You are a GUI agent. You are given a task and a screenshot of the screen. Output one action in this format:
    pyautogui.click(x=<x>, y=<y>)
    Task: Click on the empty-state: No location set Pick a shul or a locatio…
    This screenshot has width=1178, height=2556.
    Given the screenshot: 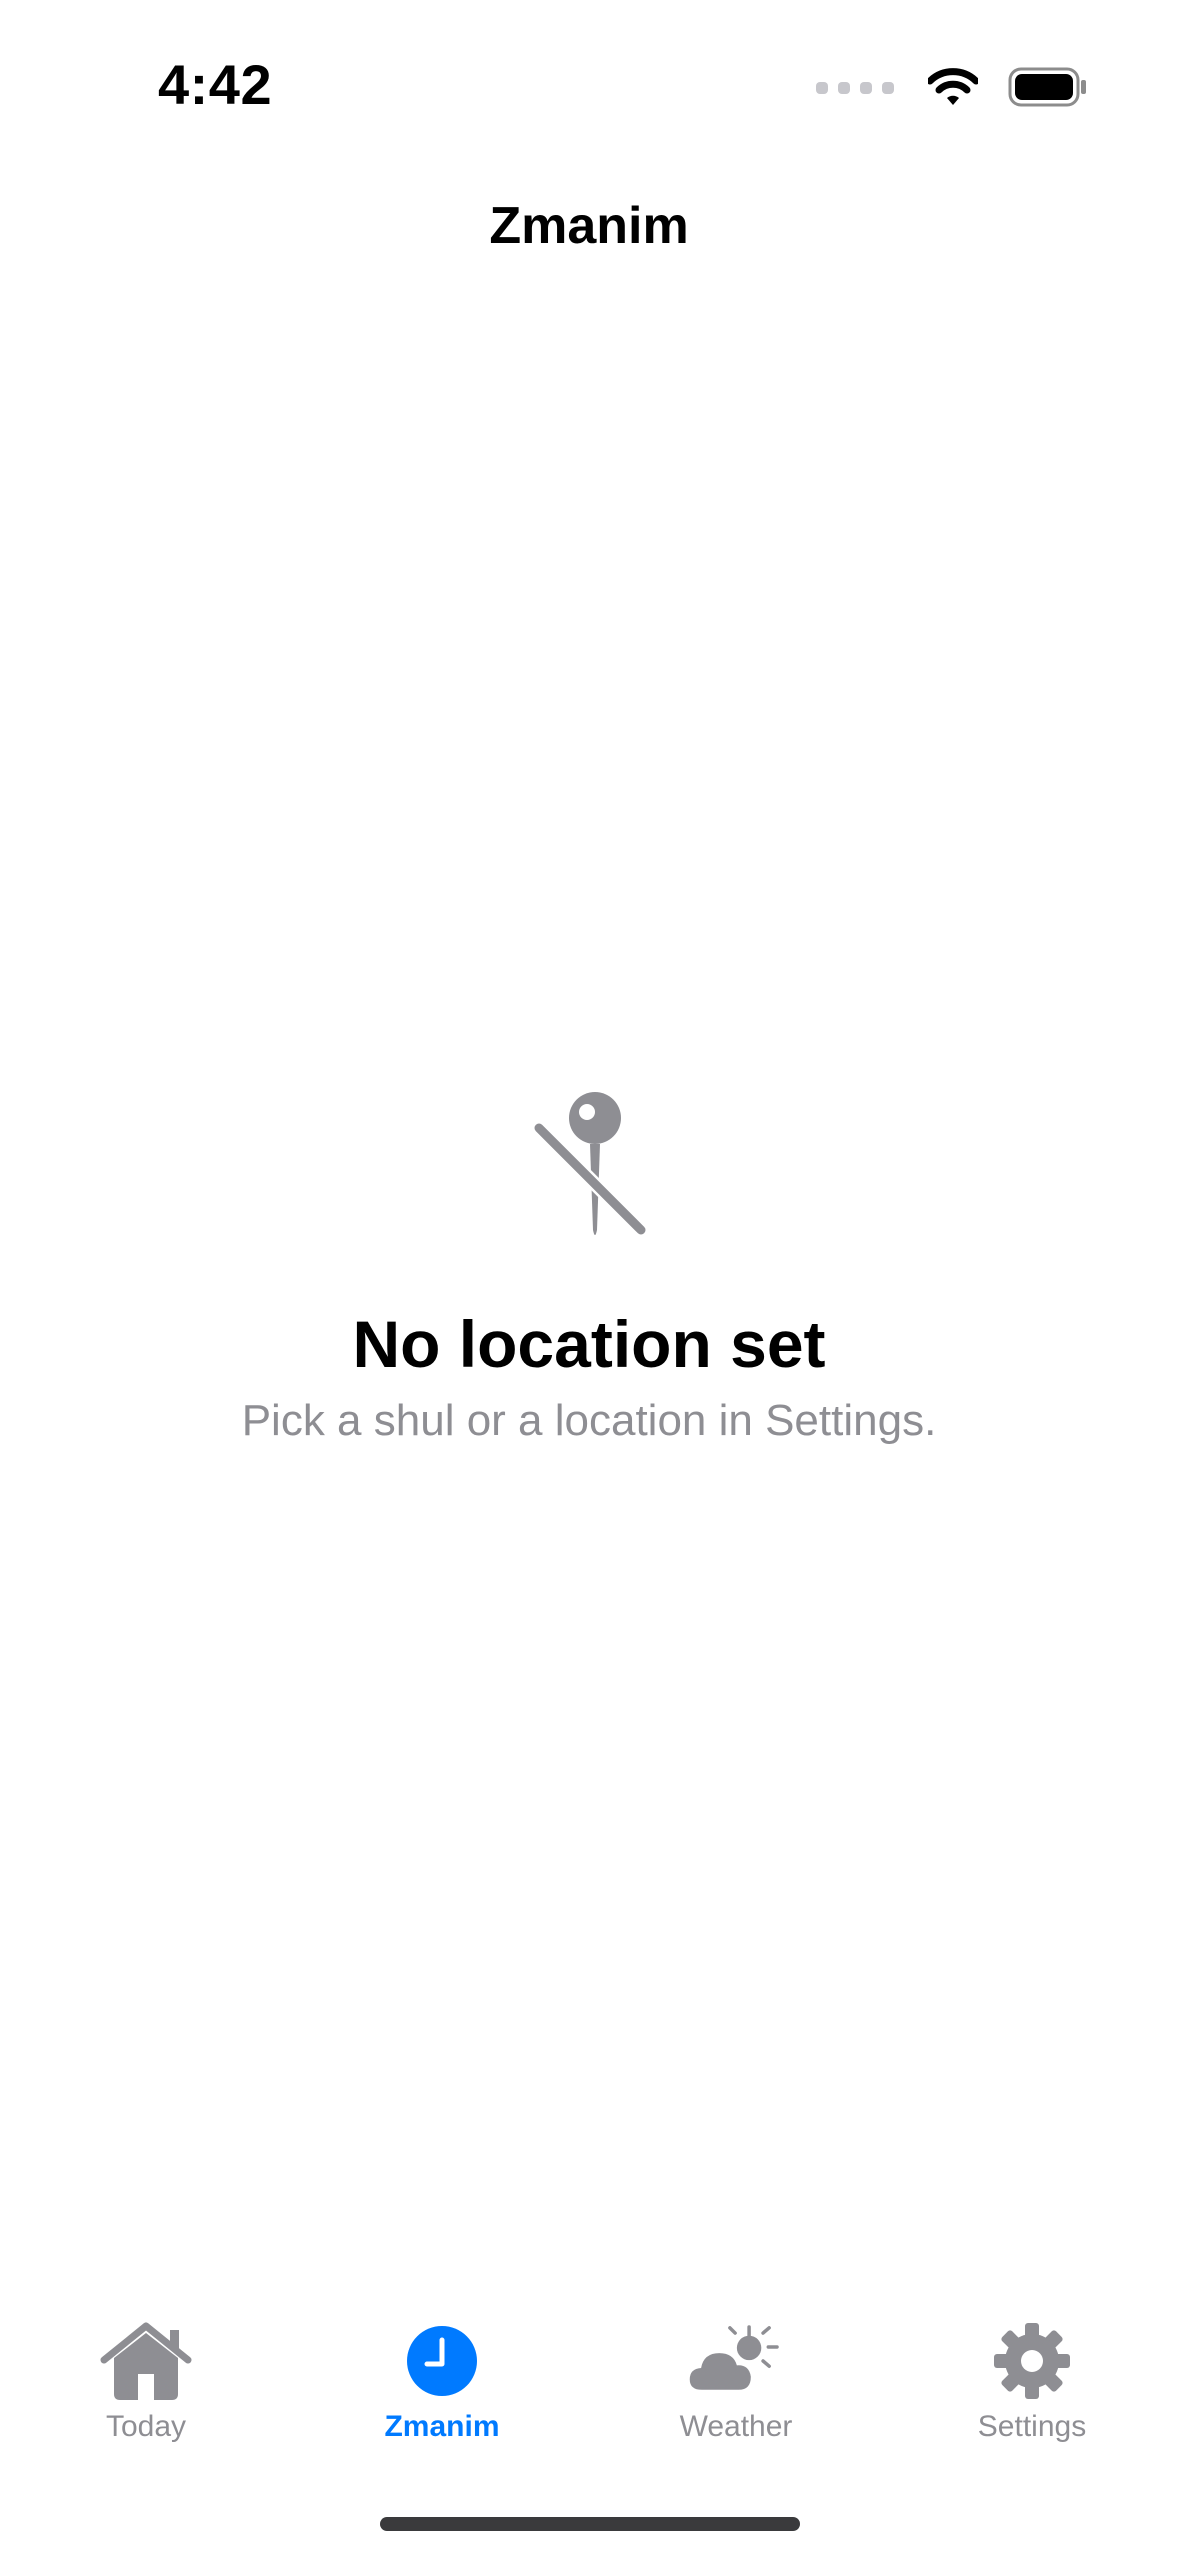 What is the action you would take?
    pyautogui.click(x=589, y=1268)
    